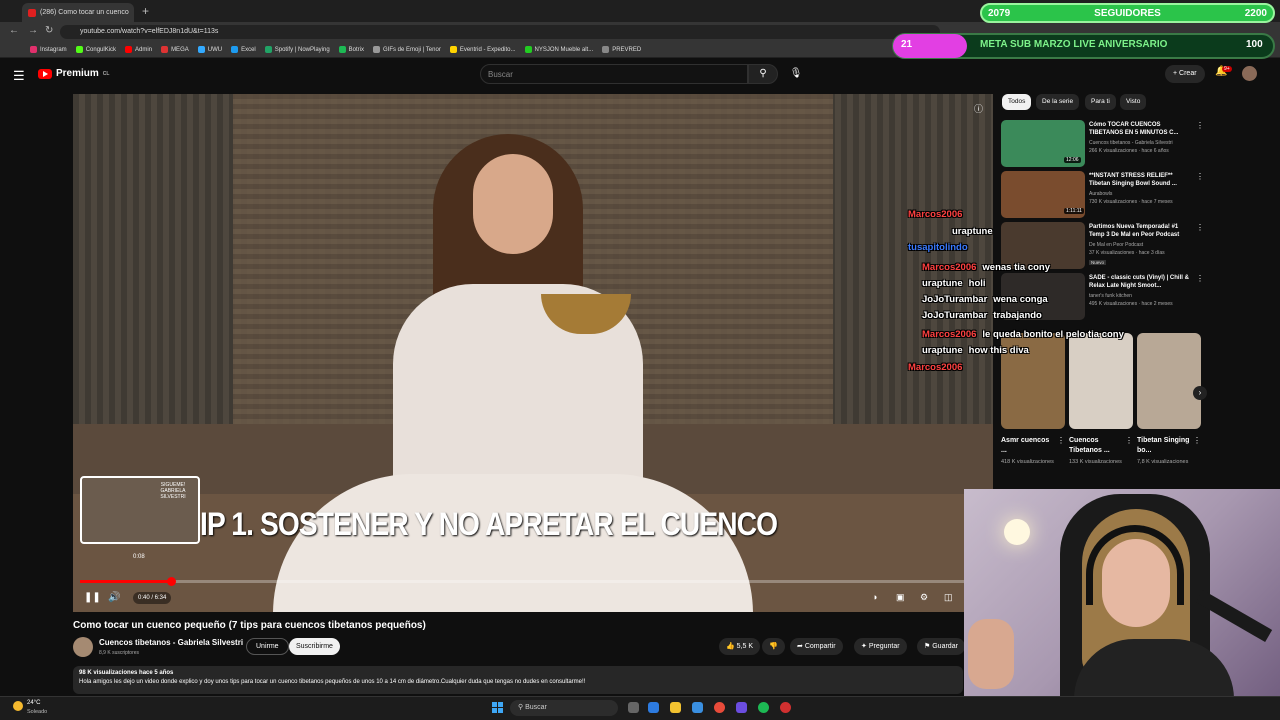 The height and width of the screenshot is (720, 1280). Describe the element at coordinates (1127, 253) in the screenshot. I see `recommendation-views: 37 K visualizaciones · hace 3 días` at that location.